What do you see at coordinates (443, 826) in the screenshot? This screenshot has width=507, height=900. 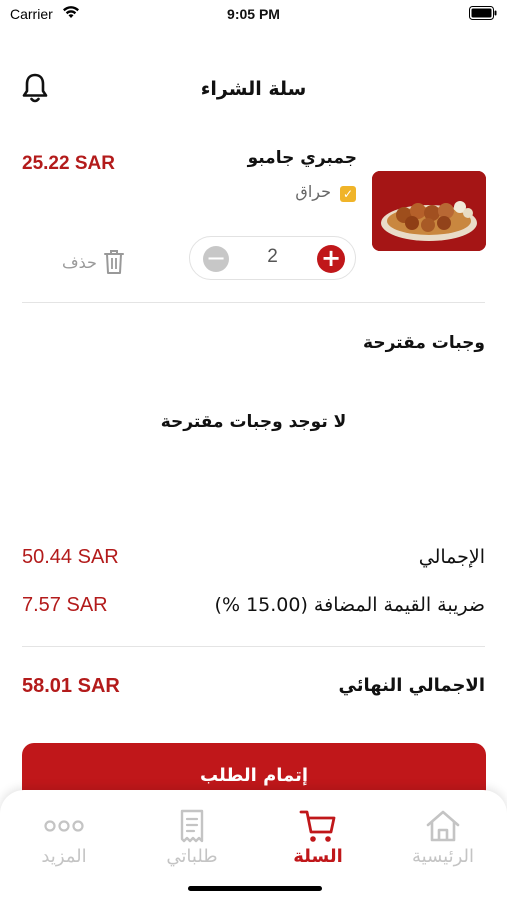 I see `home-icon` at bounding box center [443, 826].